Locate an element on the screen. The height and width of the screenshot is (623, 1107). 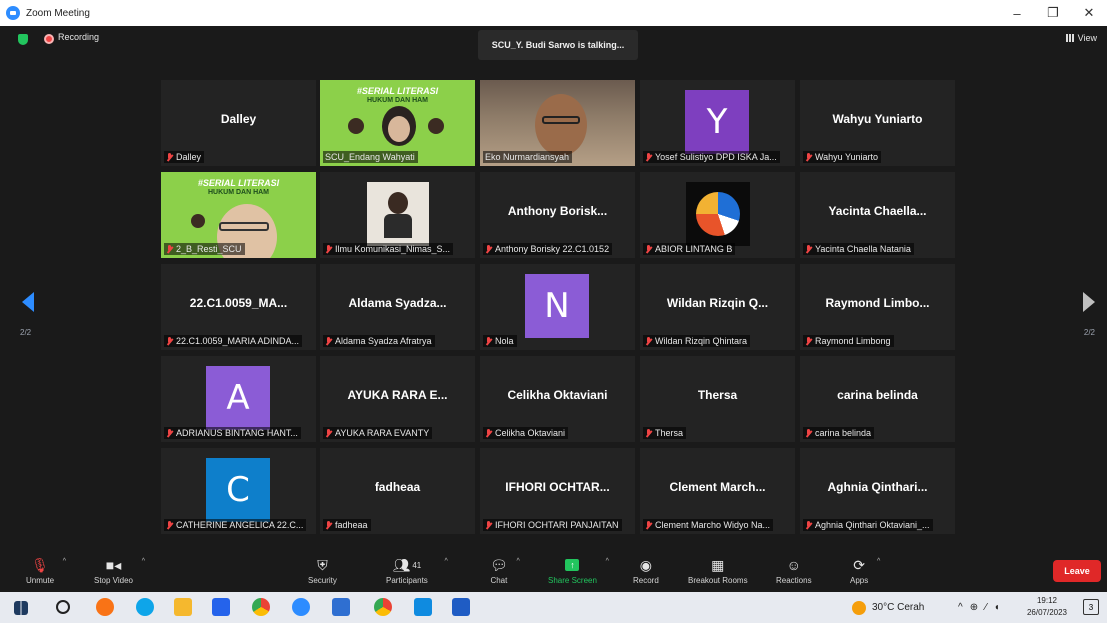
participant-label: Anthony Borisky 22.C1.0152 is located at coordinates (548, 249).